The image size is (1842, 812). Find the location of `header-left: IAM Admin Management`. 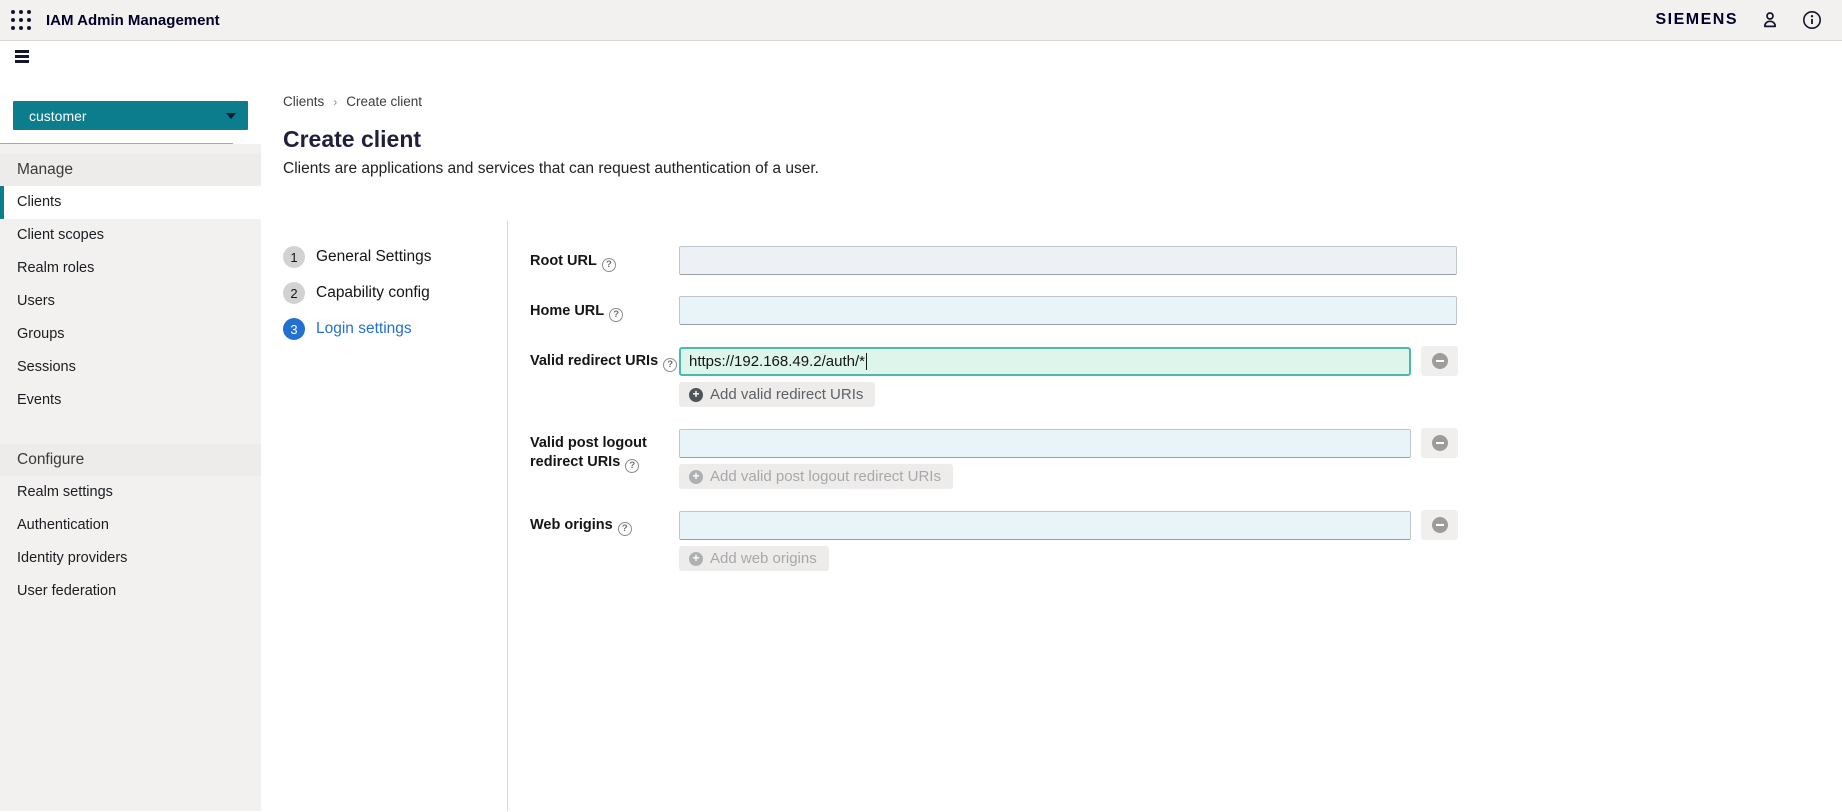

header-left: IAM Admin Management is located at coordinates (110, 20).